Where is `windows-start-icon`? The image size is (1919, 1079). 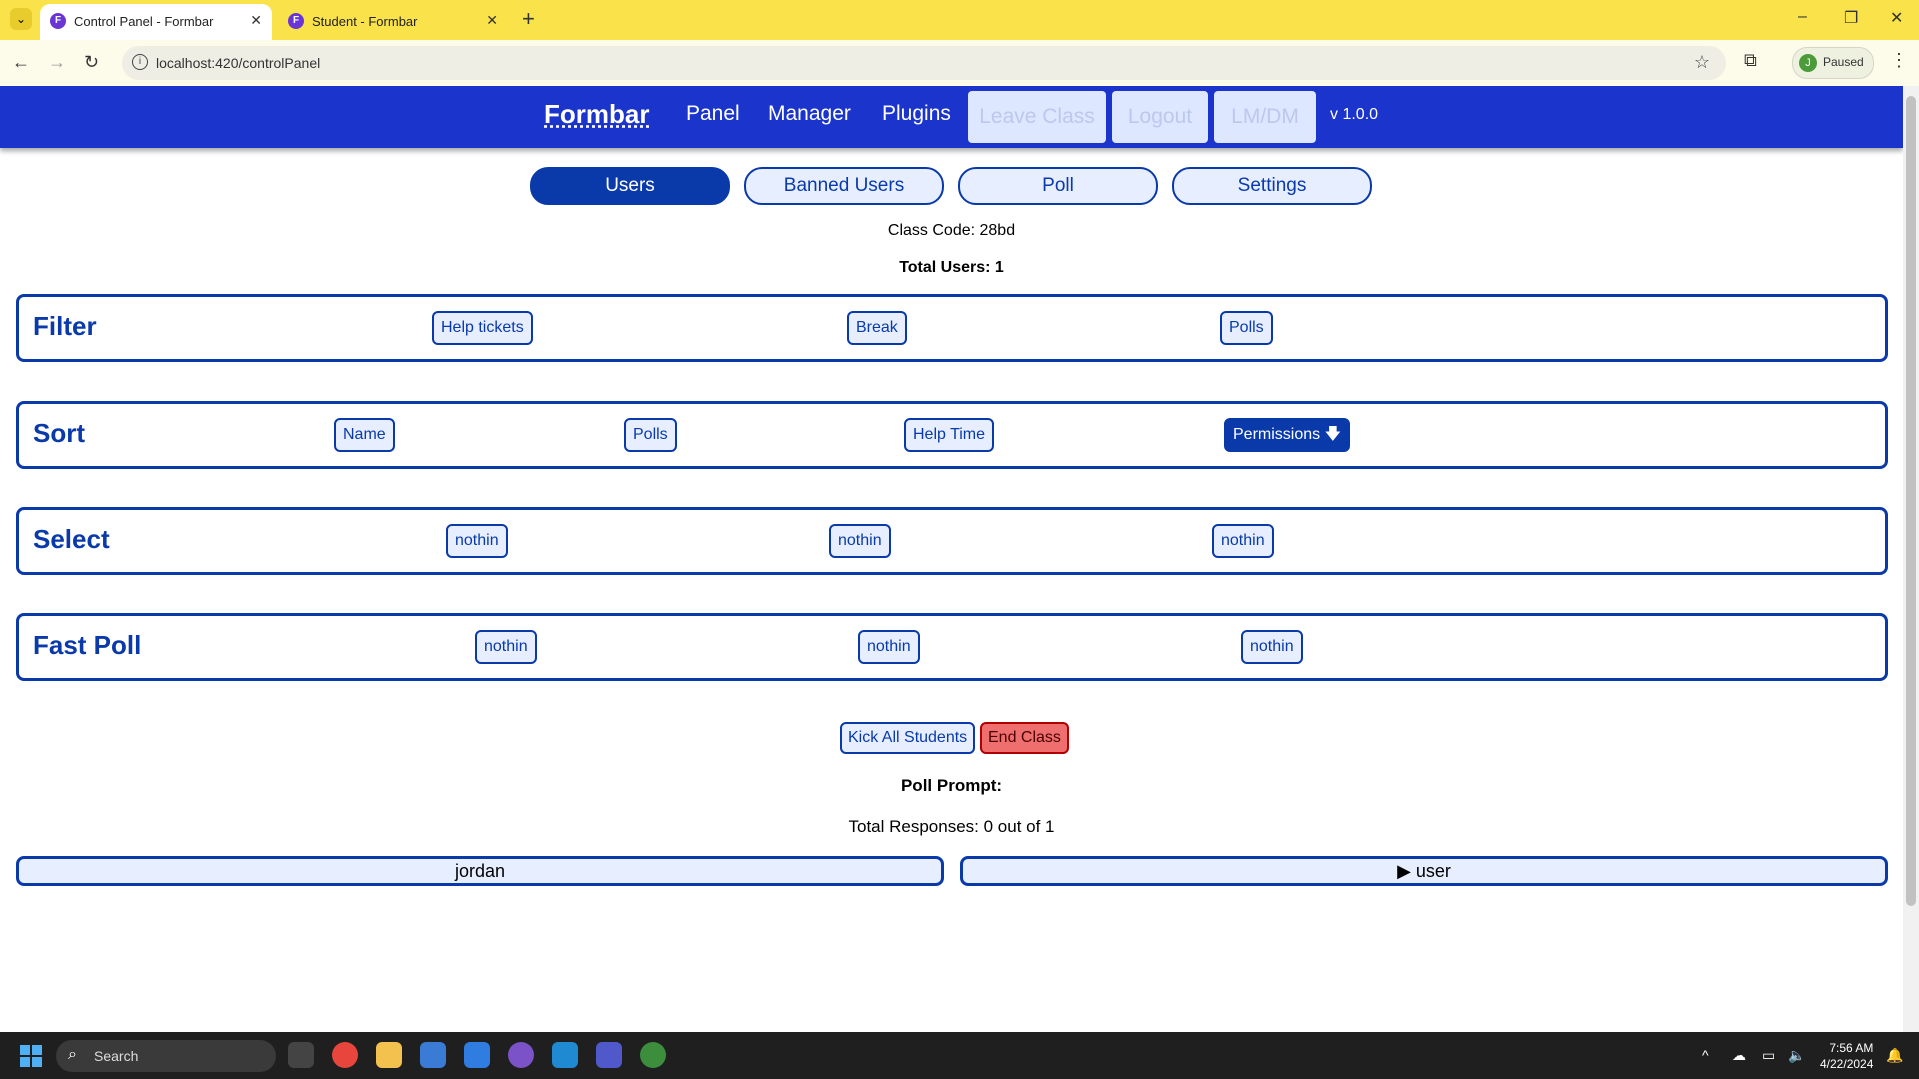
windows-start-icon is located at coordinates (31, 1056).